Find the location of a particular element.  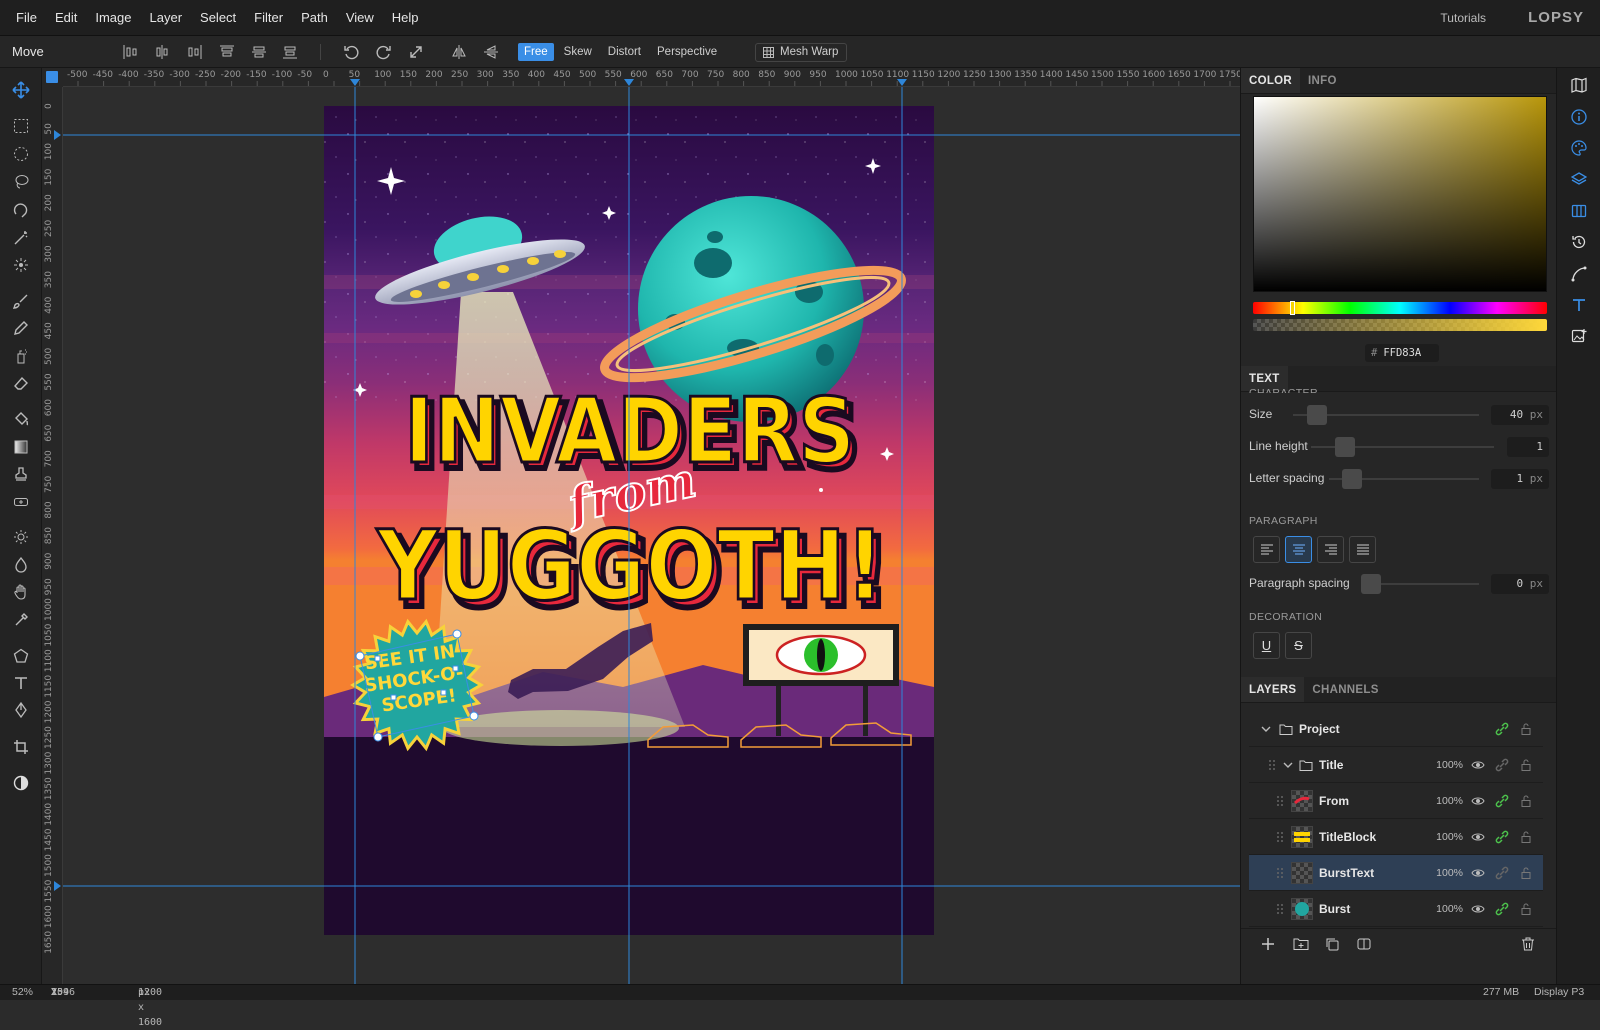

paragraph-spacing-input: 0 px is located at coordinates (1520, 584).